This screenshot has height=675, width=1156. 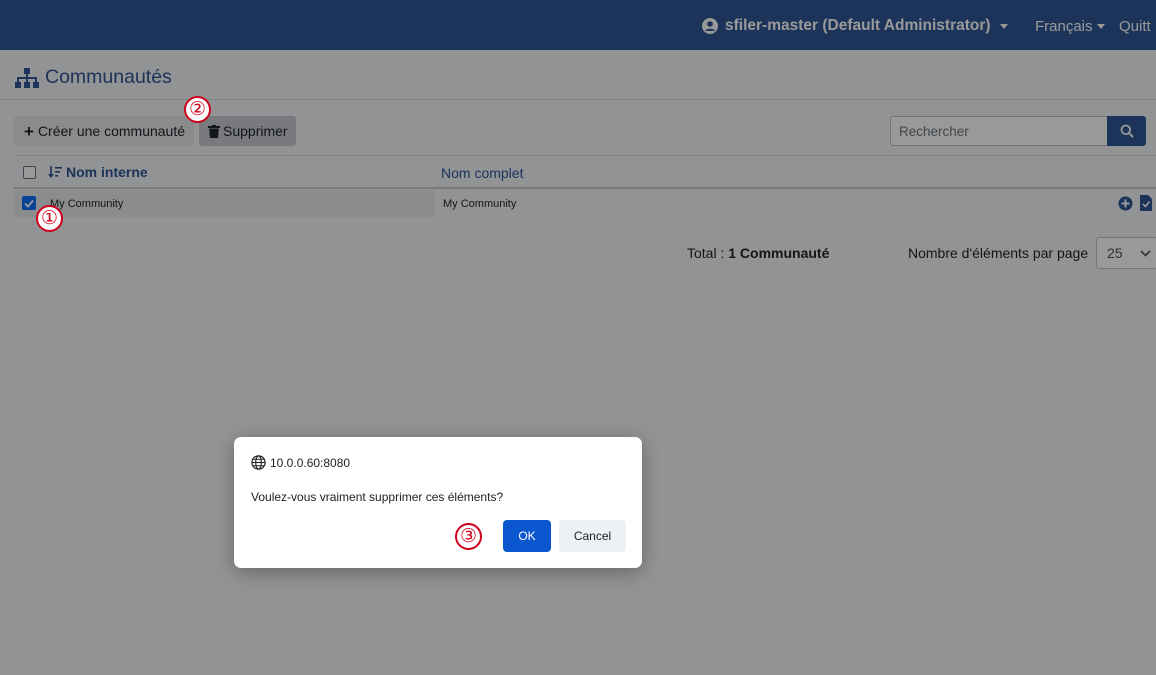 I want to click on annotation-marker-2: ②, so click(x=197, y=109).